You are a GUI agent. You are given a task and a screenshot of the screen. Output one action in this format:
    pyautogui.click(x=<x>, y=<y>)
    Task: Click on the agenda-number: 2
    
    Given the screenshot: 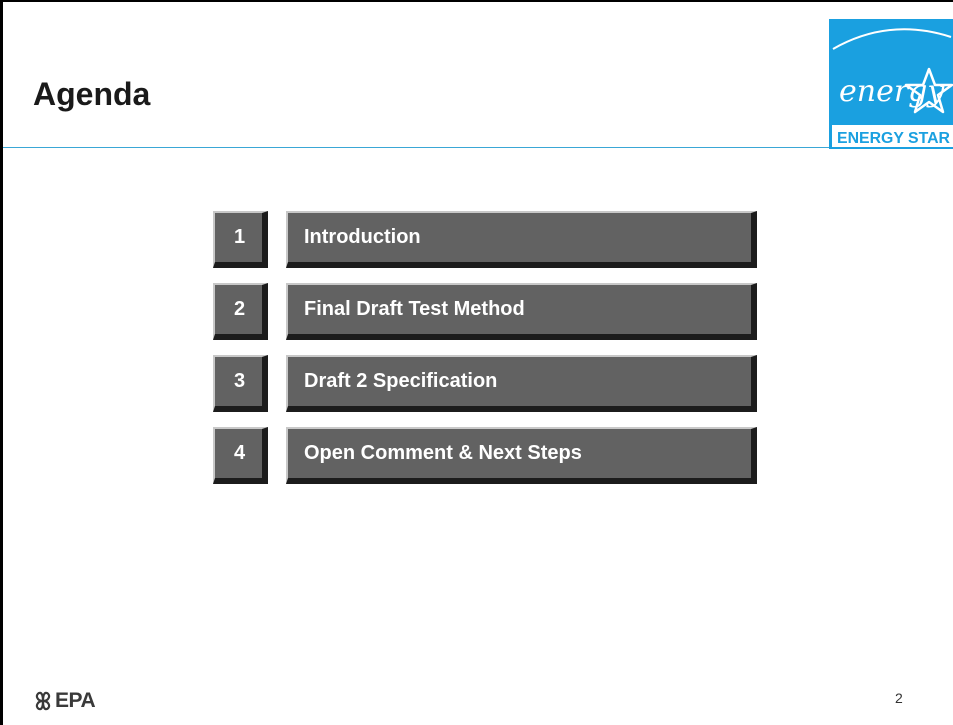 What is the action you would take?
    pyautogui.click(x=239, y=309)
    